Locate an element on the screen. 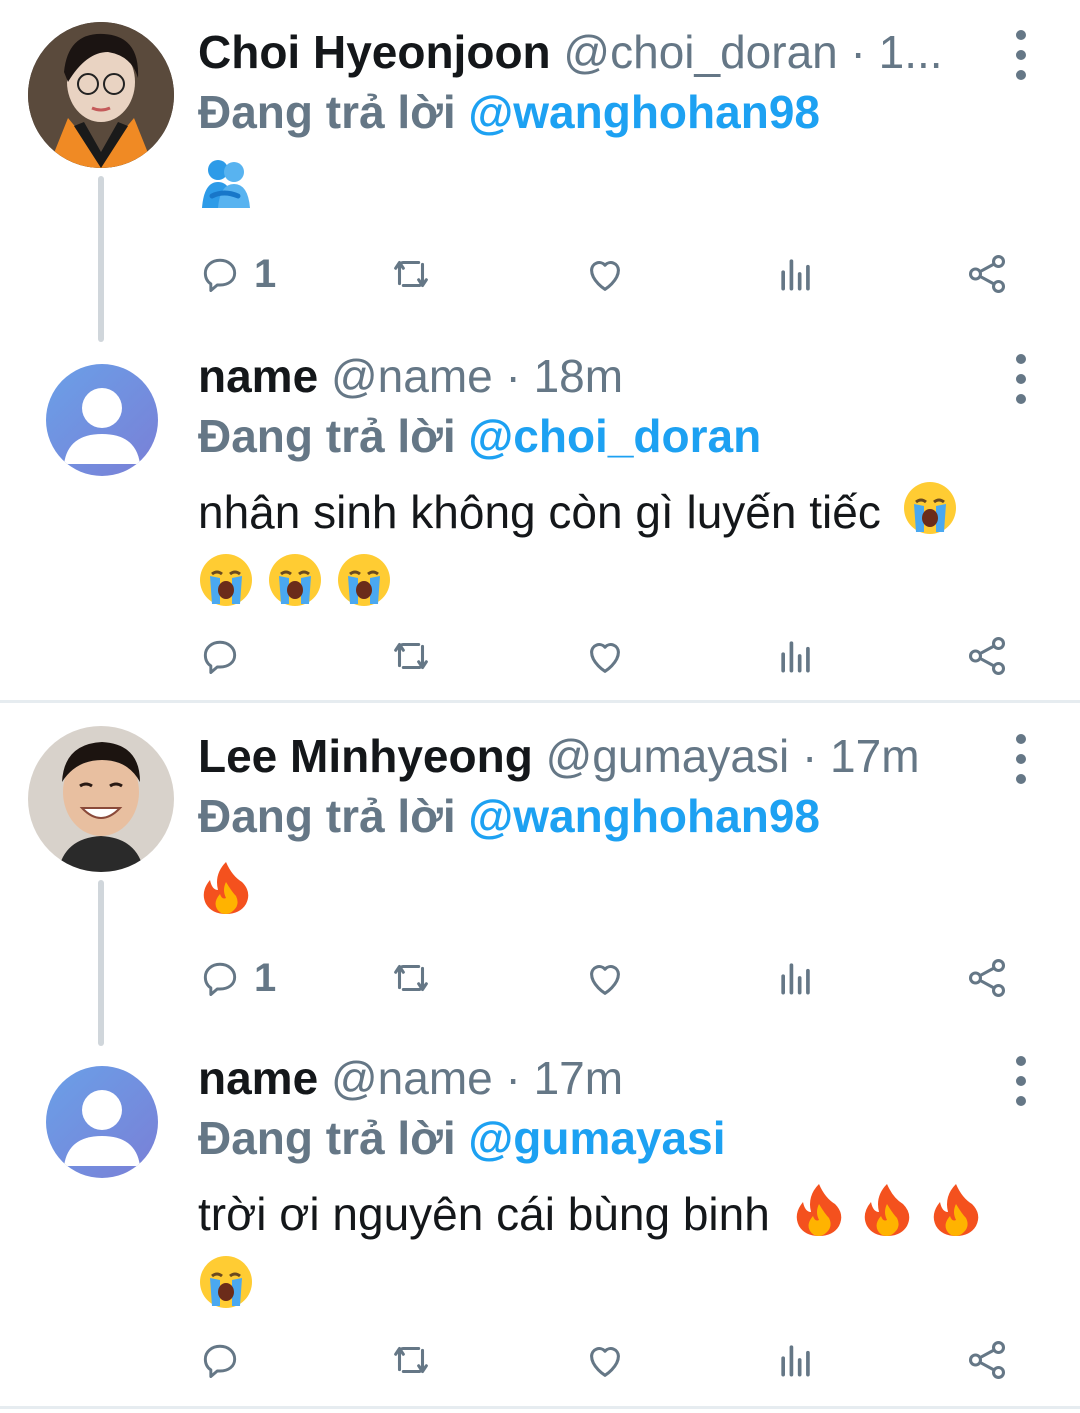  tweet-text: trời ơi nguyên cái bùng binh is located at coordinates (614, 1254).